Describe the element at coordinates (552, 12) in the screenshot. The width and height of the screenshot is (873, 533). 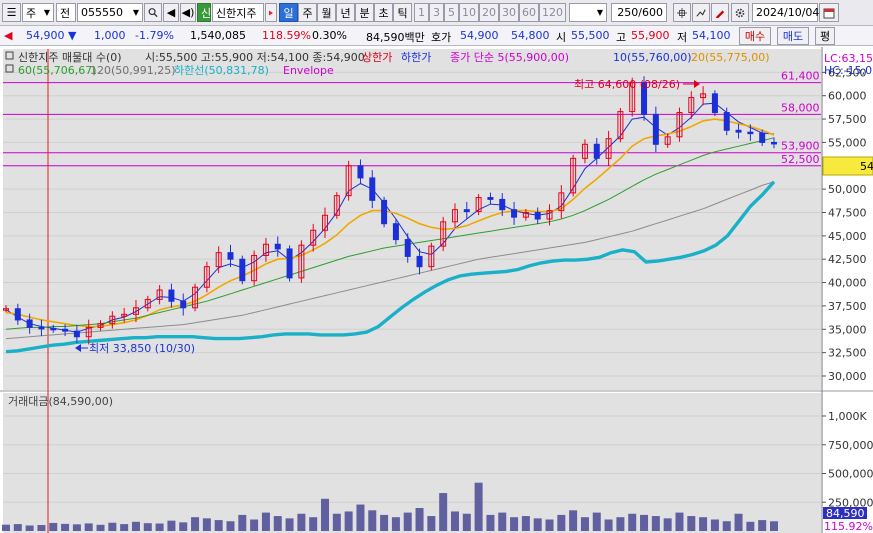
I see `minute-step-button: 120` at that location.